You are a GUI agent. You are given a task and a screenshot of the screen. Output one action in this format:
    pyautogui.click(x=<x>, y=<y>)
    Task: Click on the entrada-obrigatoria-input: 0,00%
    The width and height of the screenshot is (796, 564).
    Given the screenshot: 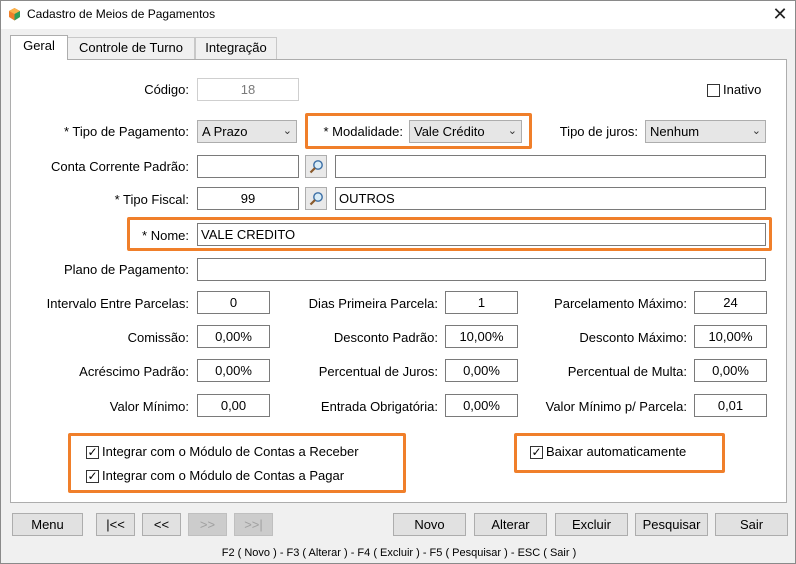 What is the action you would take?
    pyautogui.click(x=481, y=405)
    